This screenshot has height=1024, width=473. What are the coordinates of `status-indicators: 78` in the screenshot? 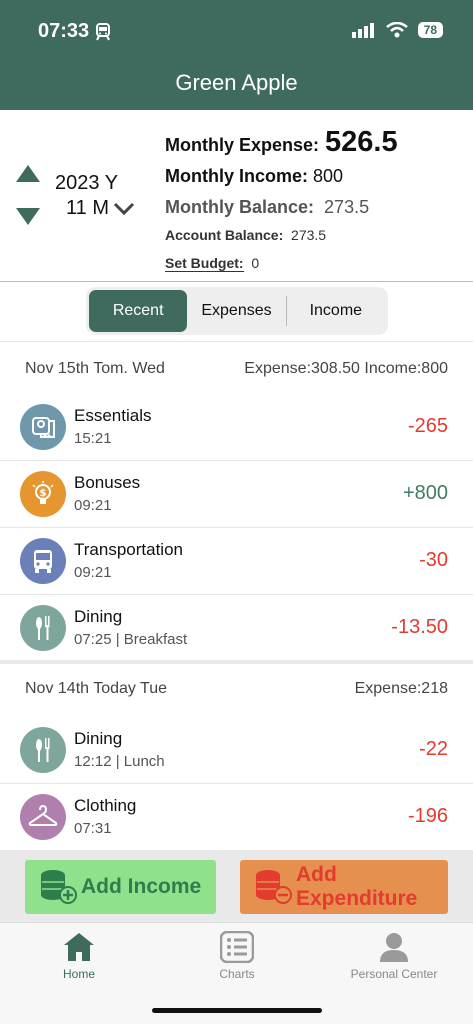 It's located at (397, 30).